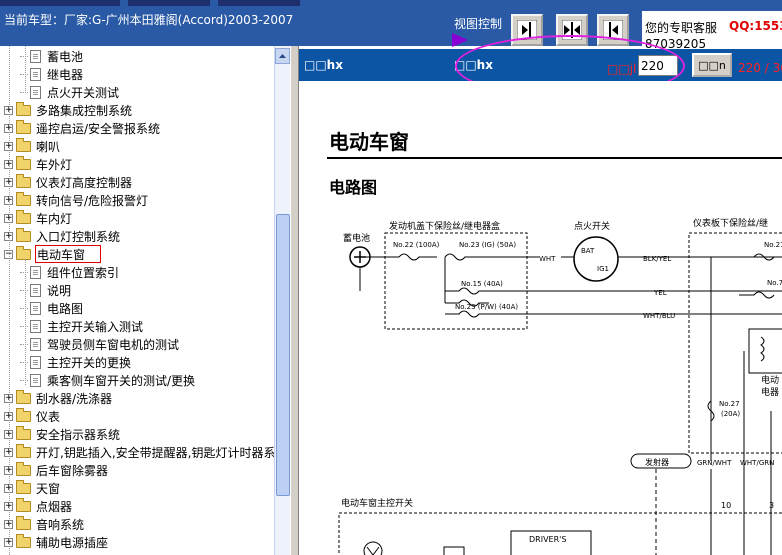 This screenshot has height=555, width=782. What do you see at coordinates (294, 300) in the screenshot?
I see `panel-splitter` at bounding box center [294, 300].